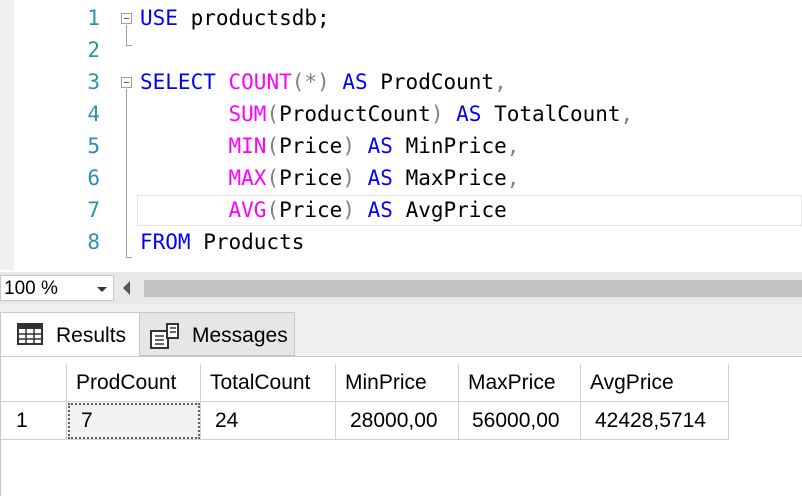 The width and height of the screenshot is (802, 496). I want to click on code-text: SUM(ProductCount) AS TotalCount,, so click(387, 114).